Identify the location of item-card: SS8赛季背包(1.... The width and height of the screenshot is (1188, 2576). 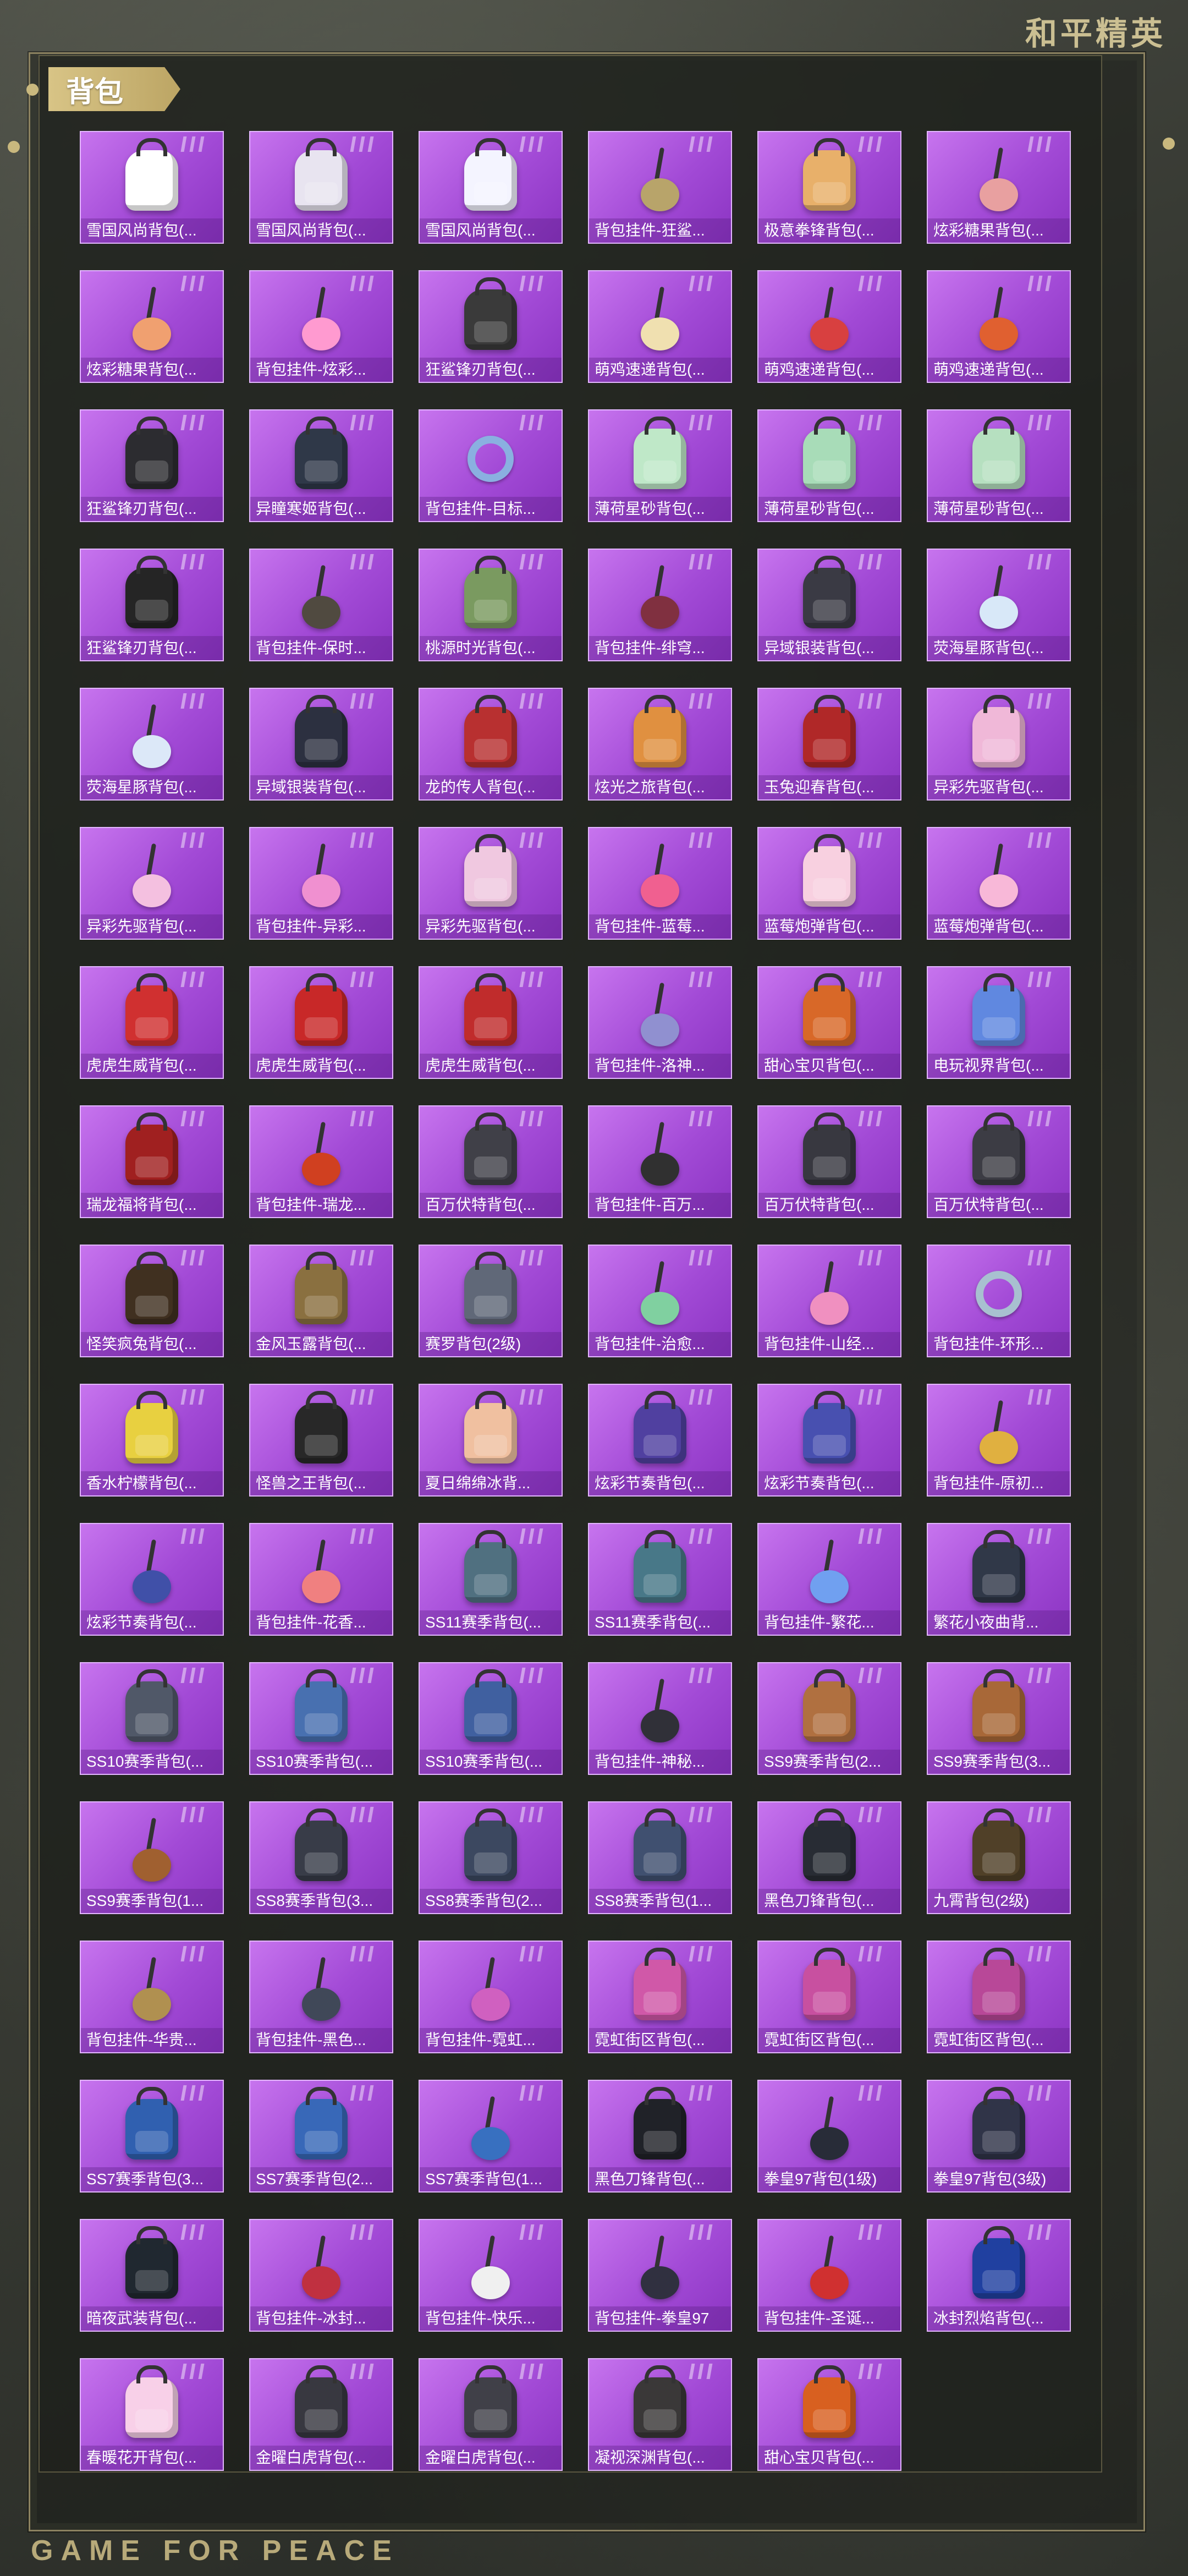
(660, 1858).